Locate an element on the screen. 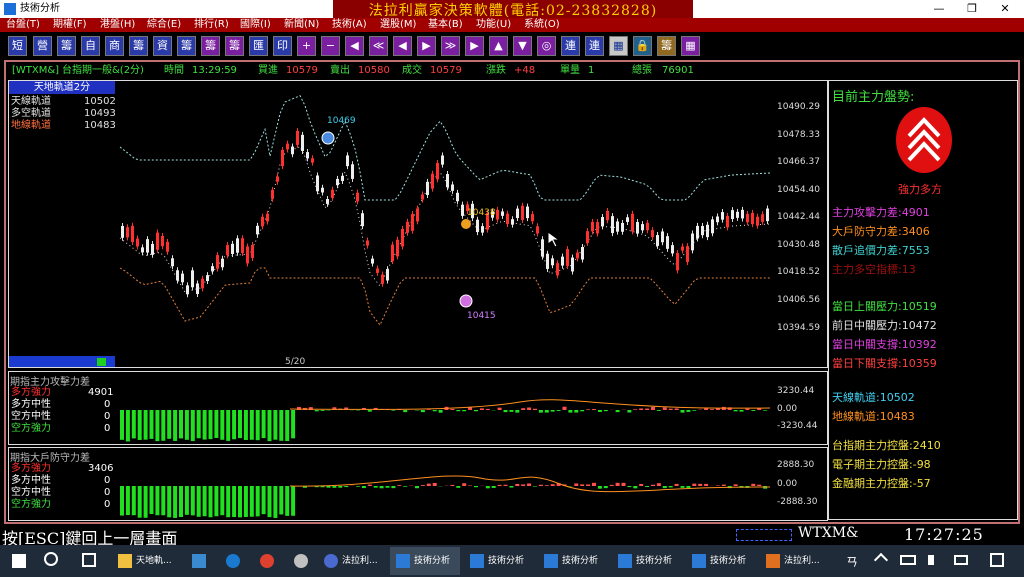 This screenshot has height=577, width=1024. sub2-y-tick: -2888.30 is located at coordinates (797, 502).